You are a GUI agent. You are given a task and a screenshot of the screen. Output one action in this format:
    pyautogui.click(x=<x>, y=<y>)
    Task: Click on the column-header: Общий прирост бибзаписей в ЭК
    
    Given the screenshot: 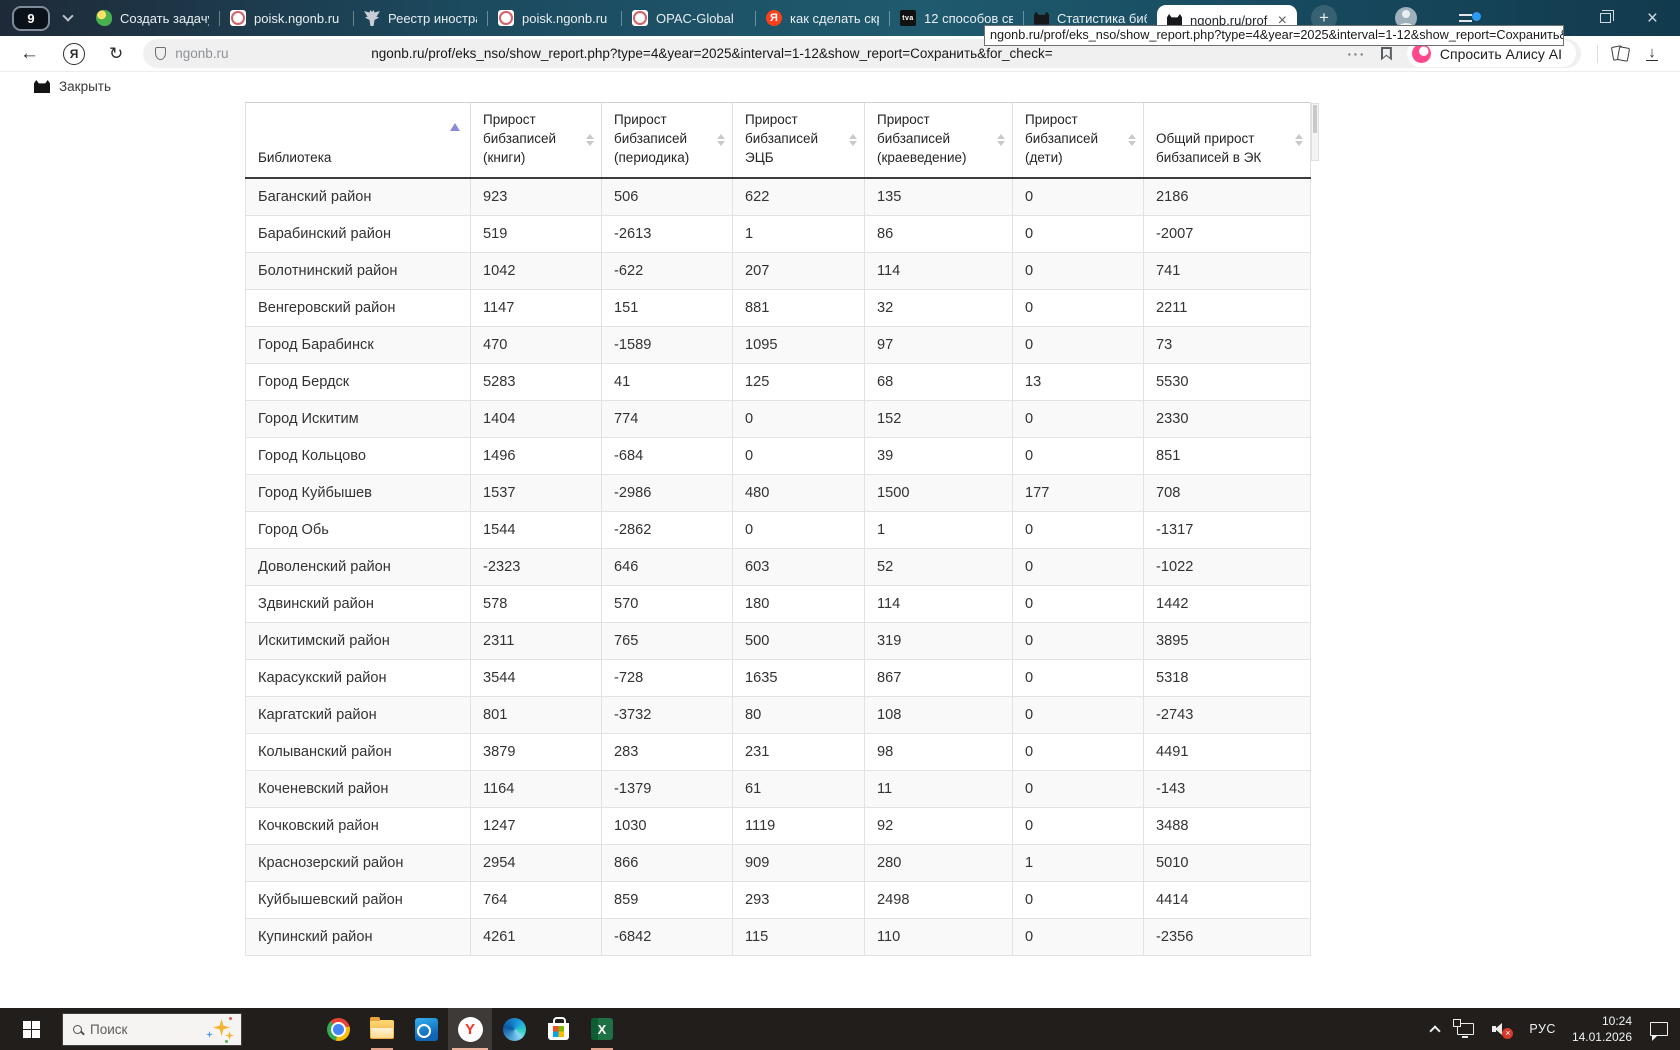 What is the action you would take?
    pyautogui.click(x=1227, y=140)
    